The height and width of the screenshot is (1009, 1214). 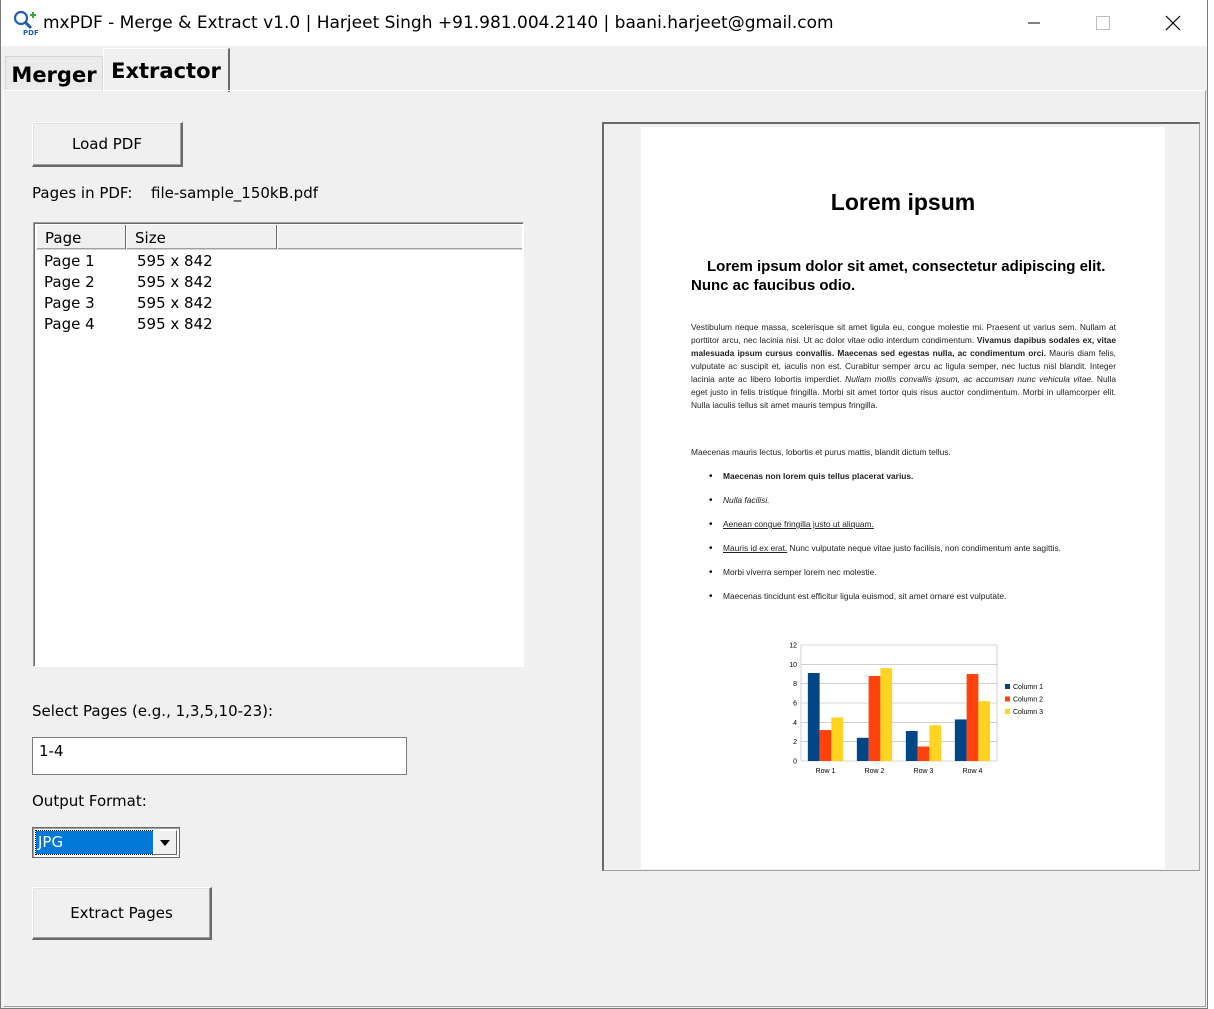 What do you see at coordinates (793, 646) in the screenshot?
I see `chart-y-tick-label: 12` at bounding box center [793, 646].